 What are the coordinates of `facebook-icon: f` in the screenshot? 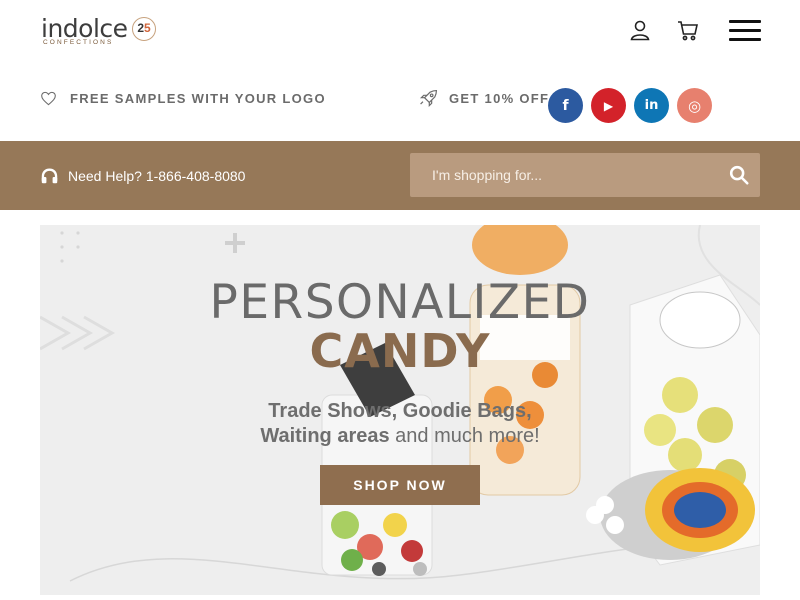 It's located at (565, 105).